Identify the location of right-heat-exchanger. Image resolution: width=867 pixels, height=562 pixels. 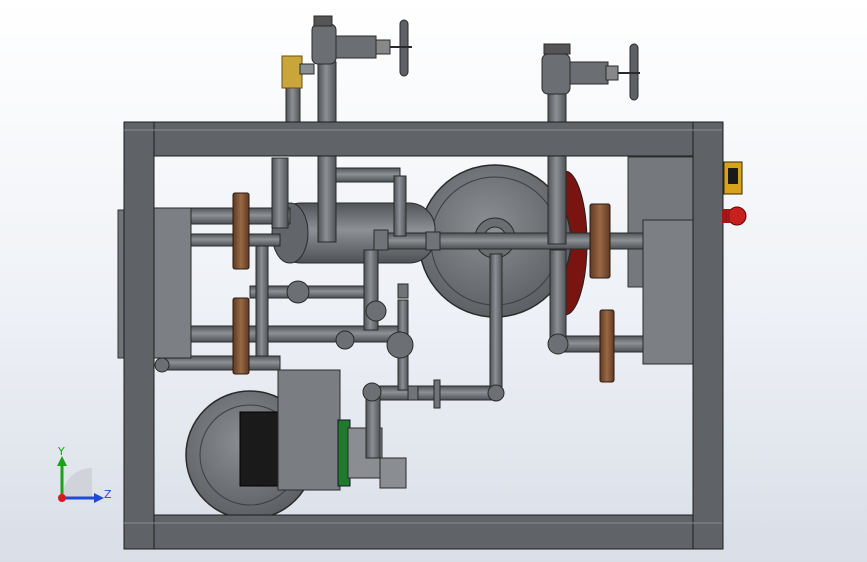
(669, 292).